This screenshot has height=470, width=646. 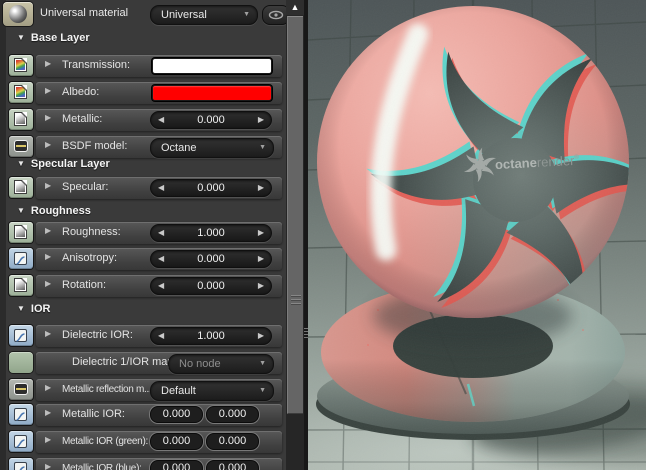 What do you see at coordinates (90, 258) in the screenshot?
I see `param-label: Anisotropy:` at bounding box center [90, 258].